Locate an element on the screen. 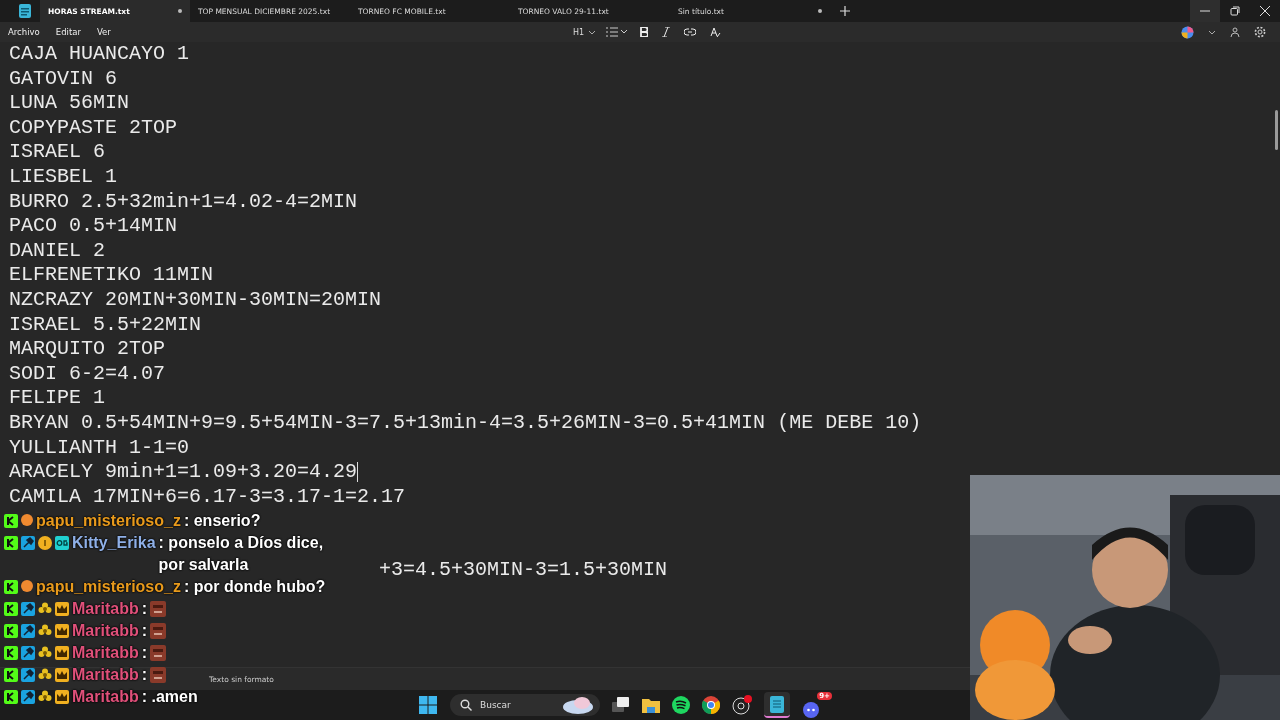 This screenshot has width=1280, height=720. scrollbar-thumb is located at coordinates (1276, 130).